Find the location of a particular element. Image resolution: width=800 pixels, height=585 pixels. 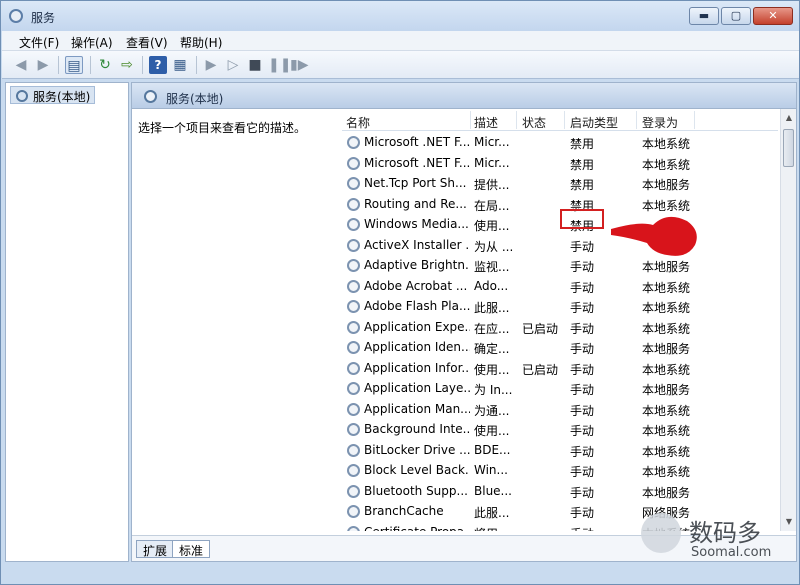

toolbar-separator is located at coordinates (58, 65).